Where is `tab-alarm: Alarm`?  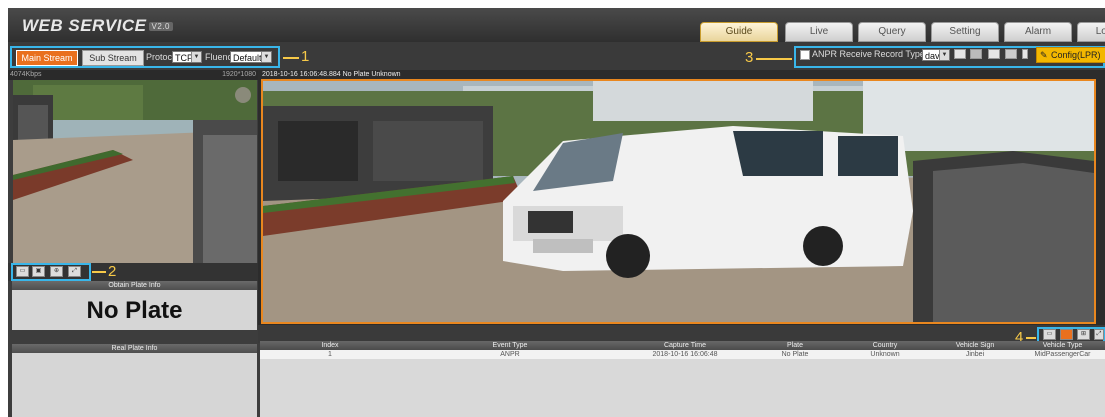
tab-alarm: Alarm is located at coordinates (1038, 32).